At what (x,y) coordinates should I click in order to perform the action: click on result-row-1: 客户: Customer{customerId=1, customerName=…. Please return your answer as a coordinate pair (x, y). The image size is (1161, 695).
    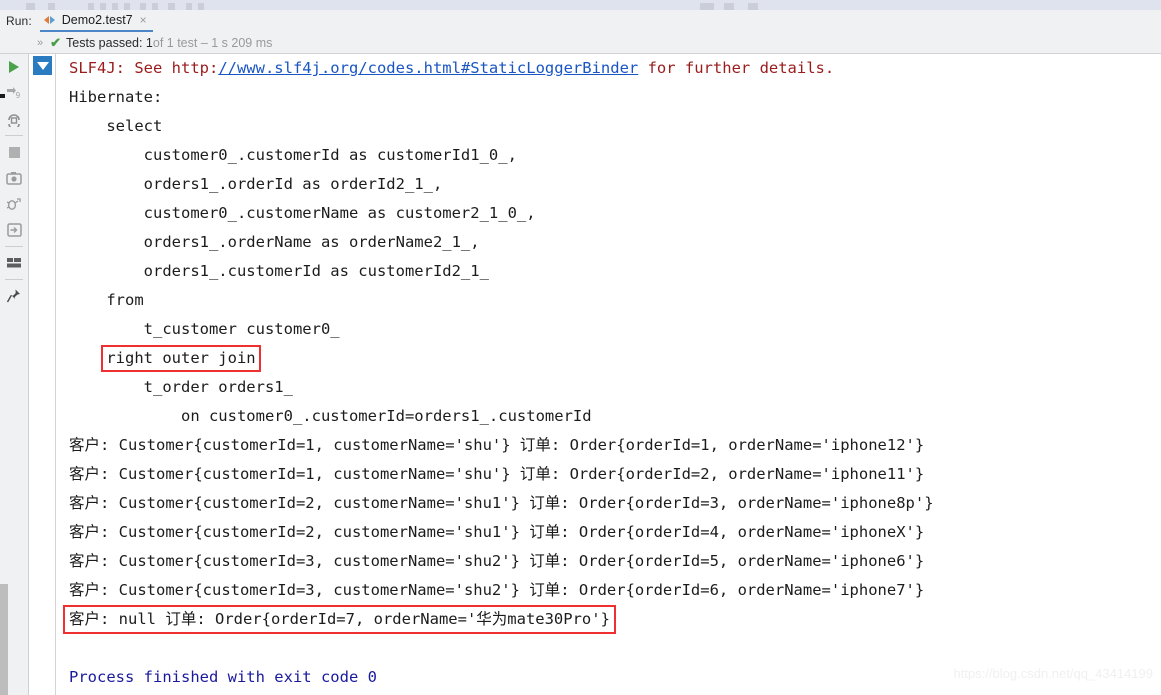
    Looking at the image, I should click on (609, 445).